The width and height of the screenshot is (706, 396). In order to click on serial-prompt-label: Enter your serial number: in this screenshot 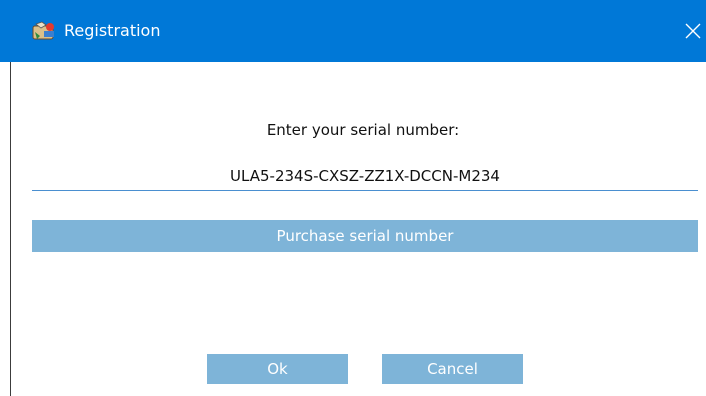, I will do `click(363, 130)`.